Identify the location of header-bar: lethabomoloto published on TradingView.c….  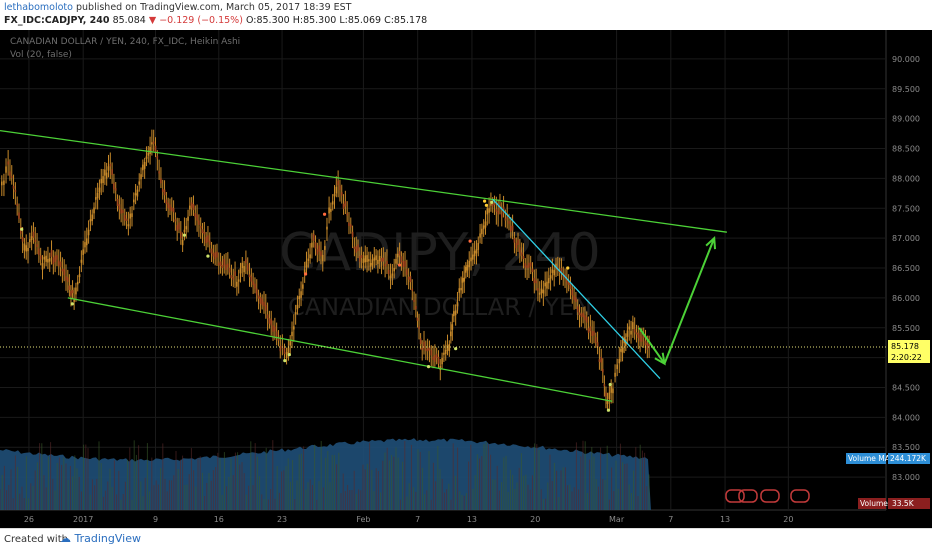
(466, 15).